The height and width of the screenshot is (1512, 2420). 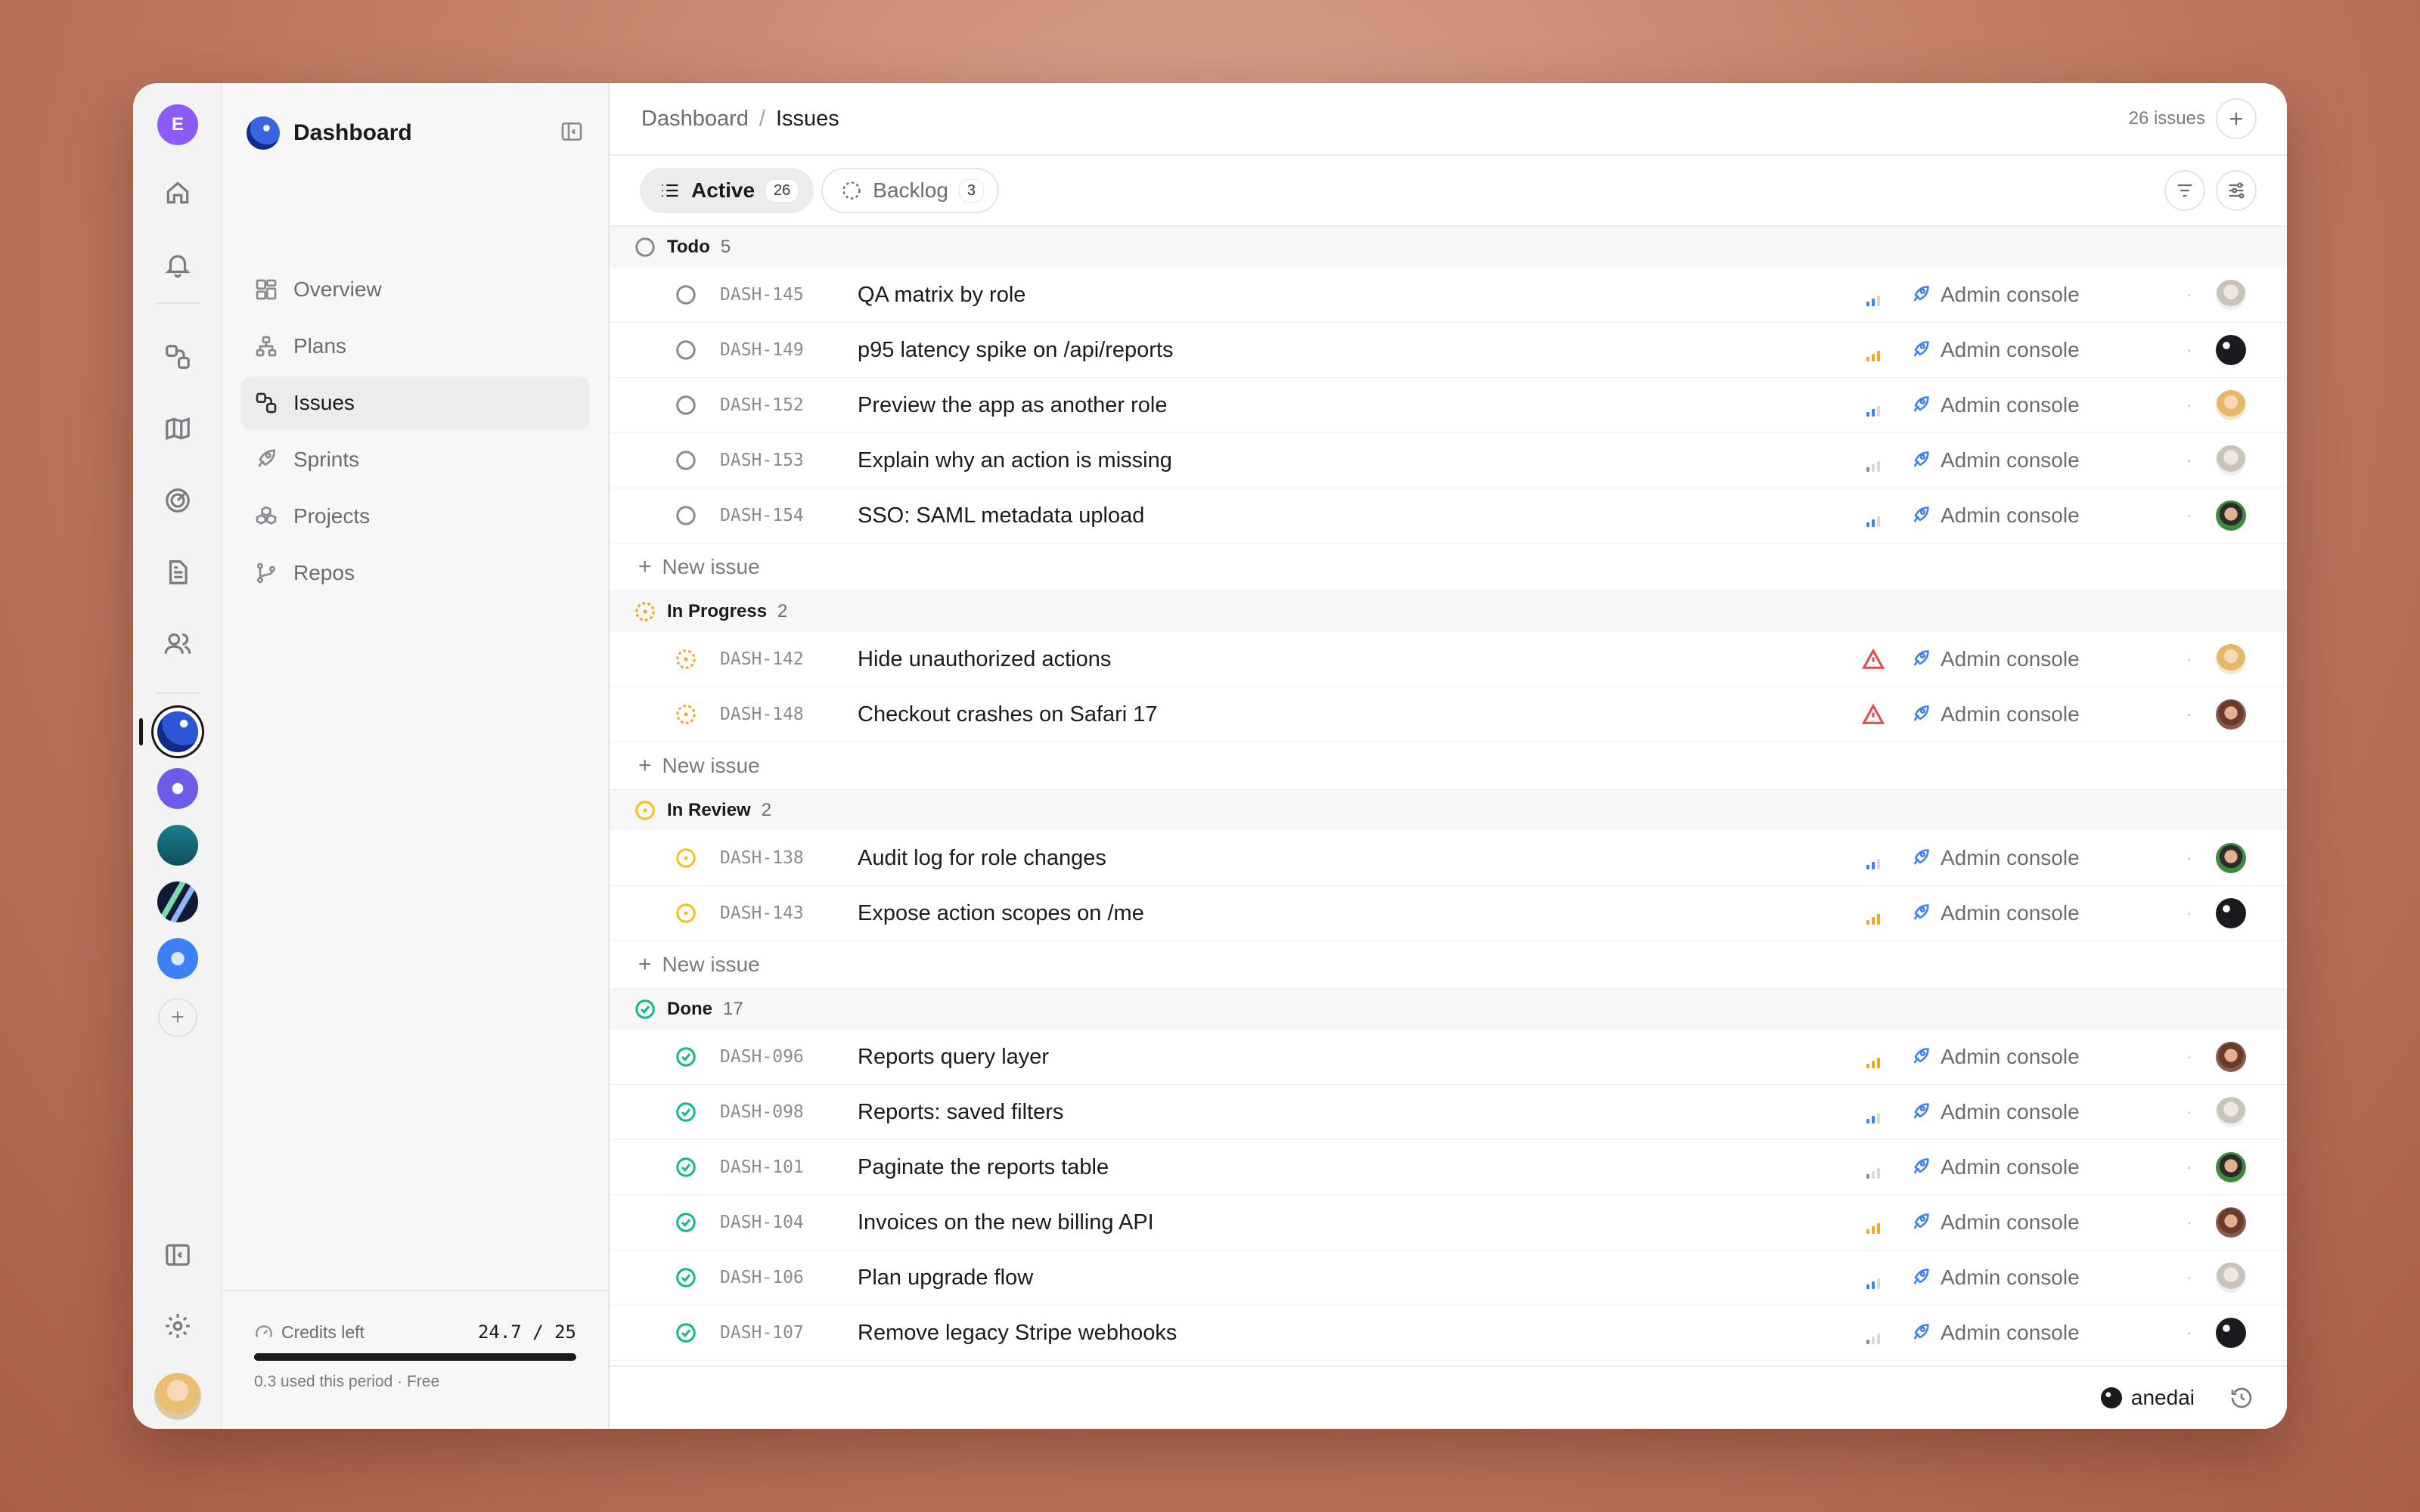 I want to click on add-issue-button: +, so click(x=2236, y=118).